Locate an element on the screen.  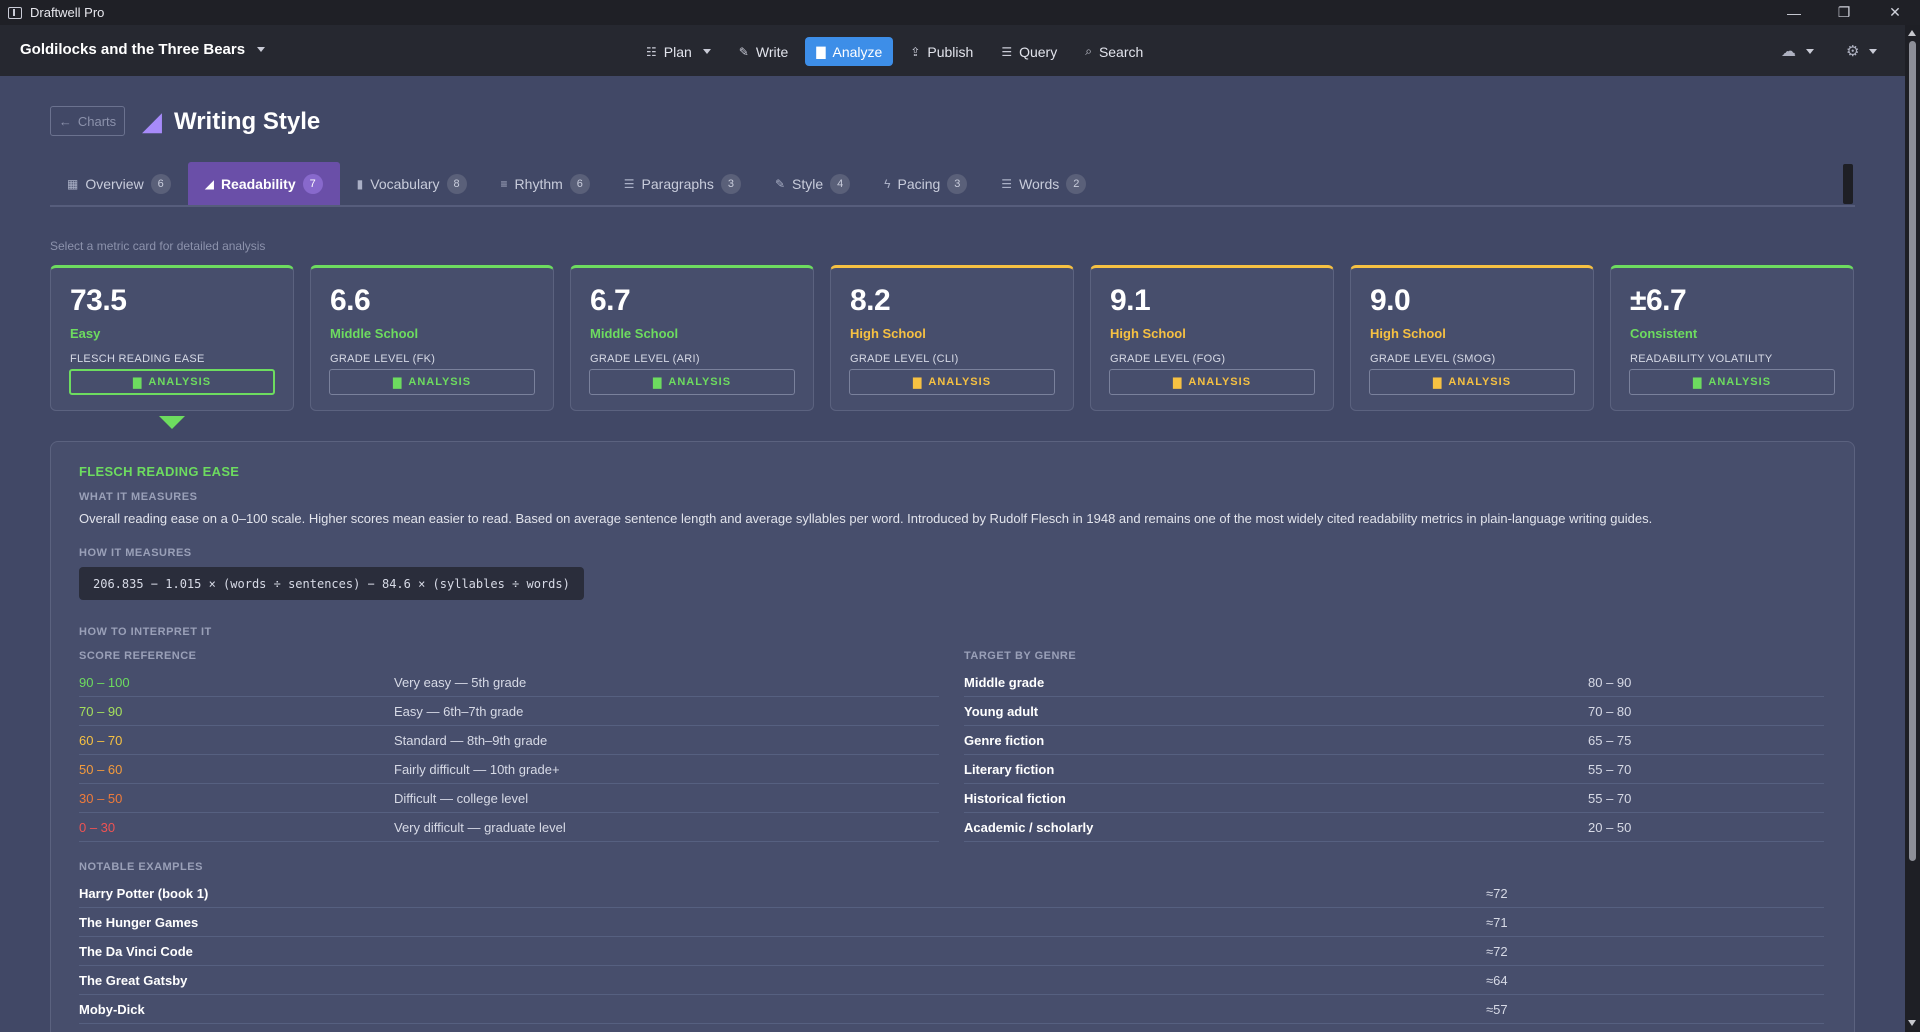
metric-value: 6.7 is located at coordinates (610, 300).